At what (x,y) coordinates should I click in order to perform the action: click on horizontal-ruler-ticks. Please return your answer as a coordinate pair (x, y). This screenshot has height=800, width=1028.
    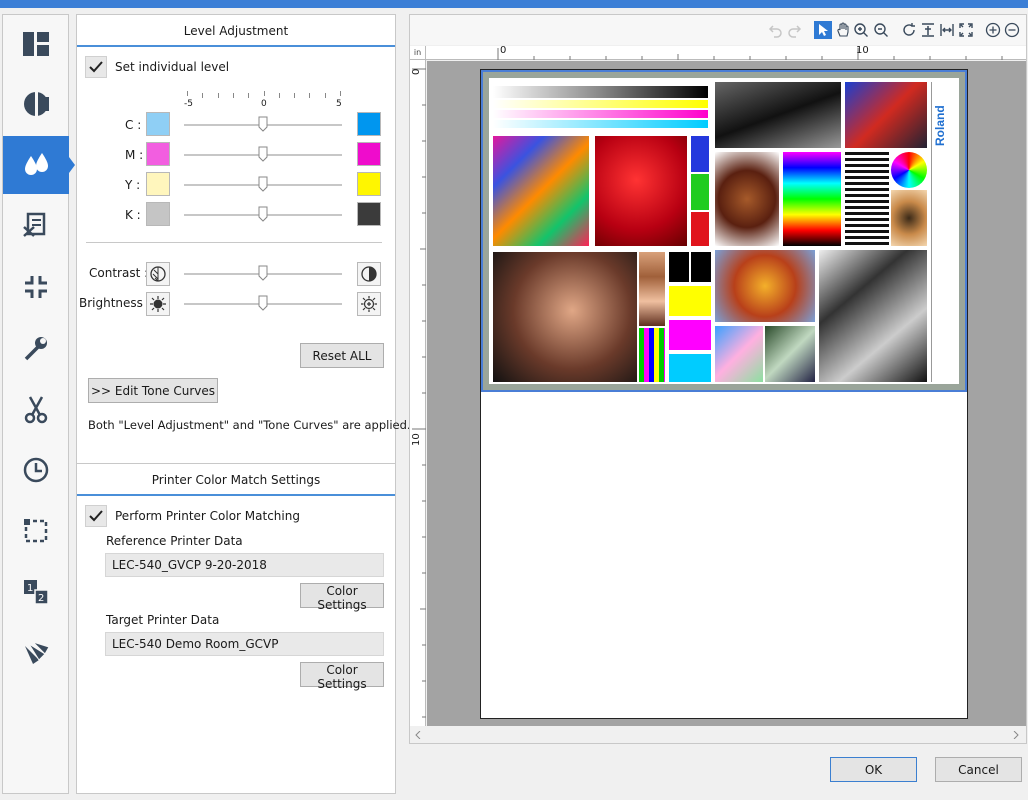
    Looking at the image, I should click on (750, 54).